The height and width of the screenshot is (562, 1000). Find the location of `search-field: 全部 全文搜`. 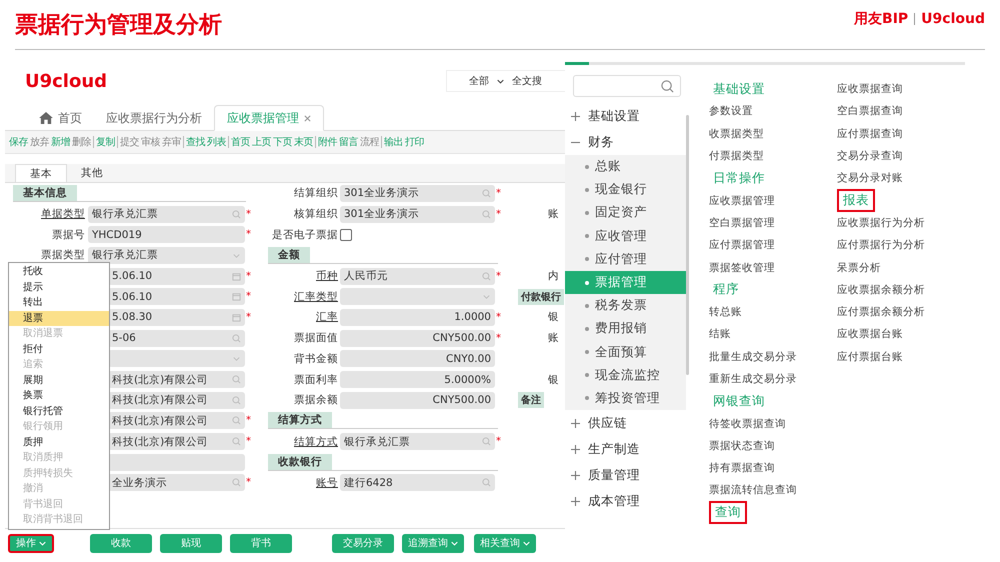

search-field: 全部 全文搜 is located at coordinates (505, 81).